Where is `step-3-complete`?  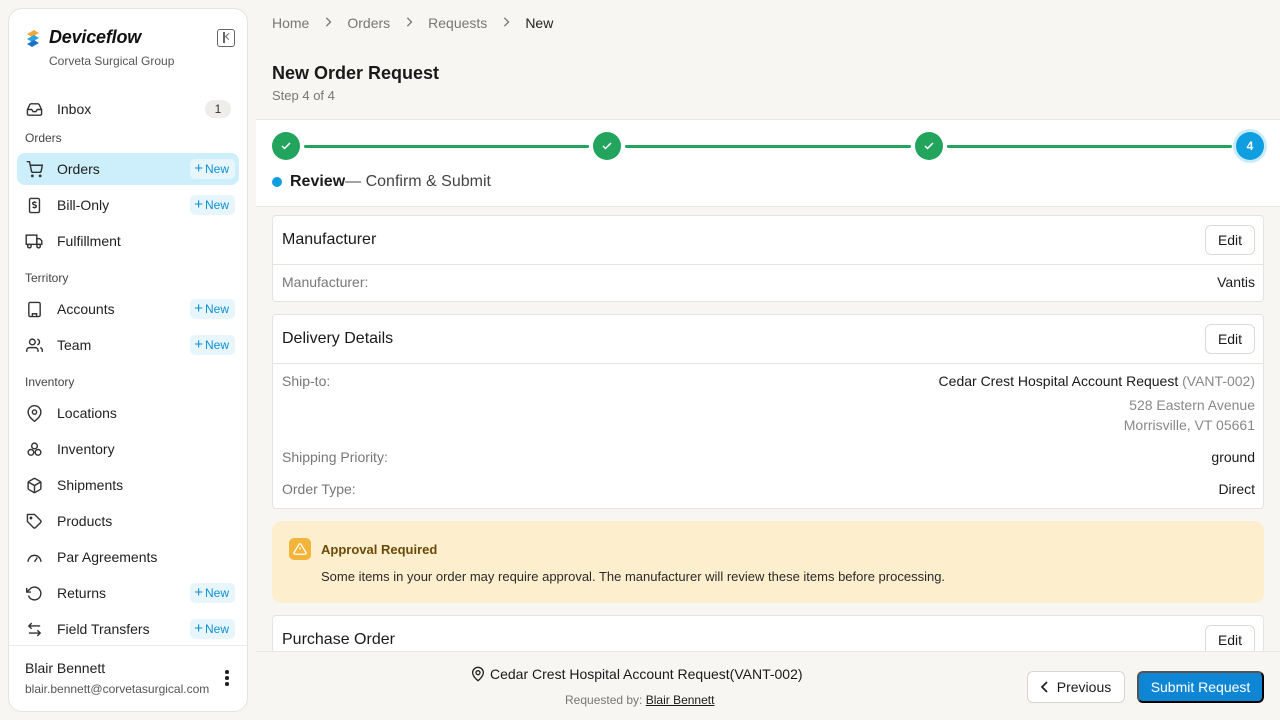
step-3-complete is located at coordinates (929, 146).